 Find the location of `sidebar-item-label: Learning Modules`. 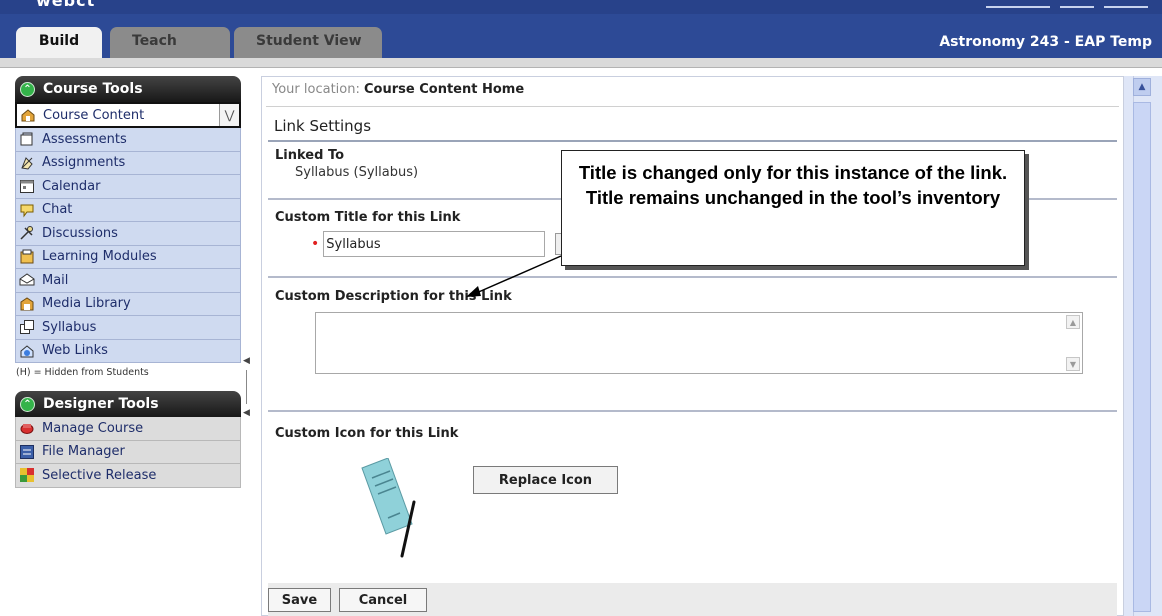

sidebar-item-label: Learning Modules is located at coordinates (99, 257).